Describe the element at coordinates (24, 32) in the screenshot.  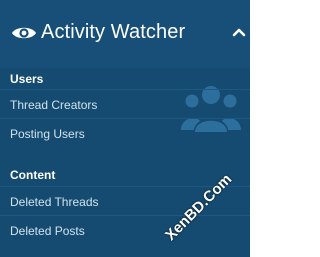
I see `eye-icon` at that location.